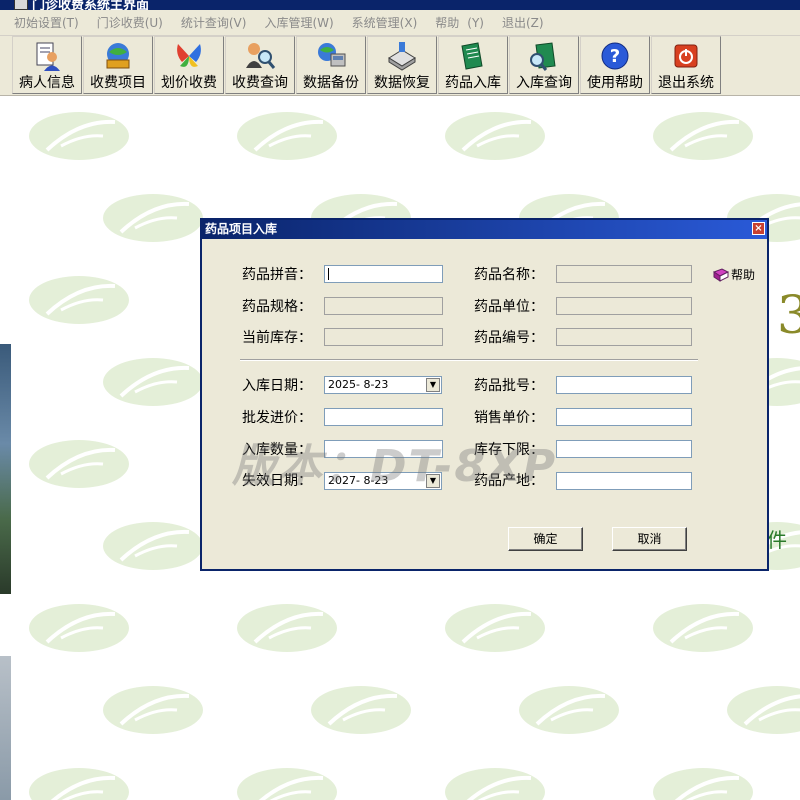 The height and width of the screenshot is (800, 800). What do you see at coordinates (118, 83) in the screenshot?
I see `fee-items-label: 收费项目` at bounding box center [118, 83].